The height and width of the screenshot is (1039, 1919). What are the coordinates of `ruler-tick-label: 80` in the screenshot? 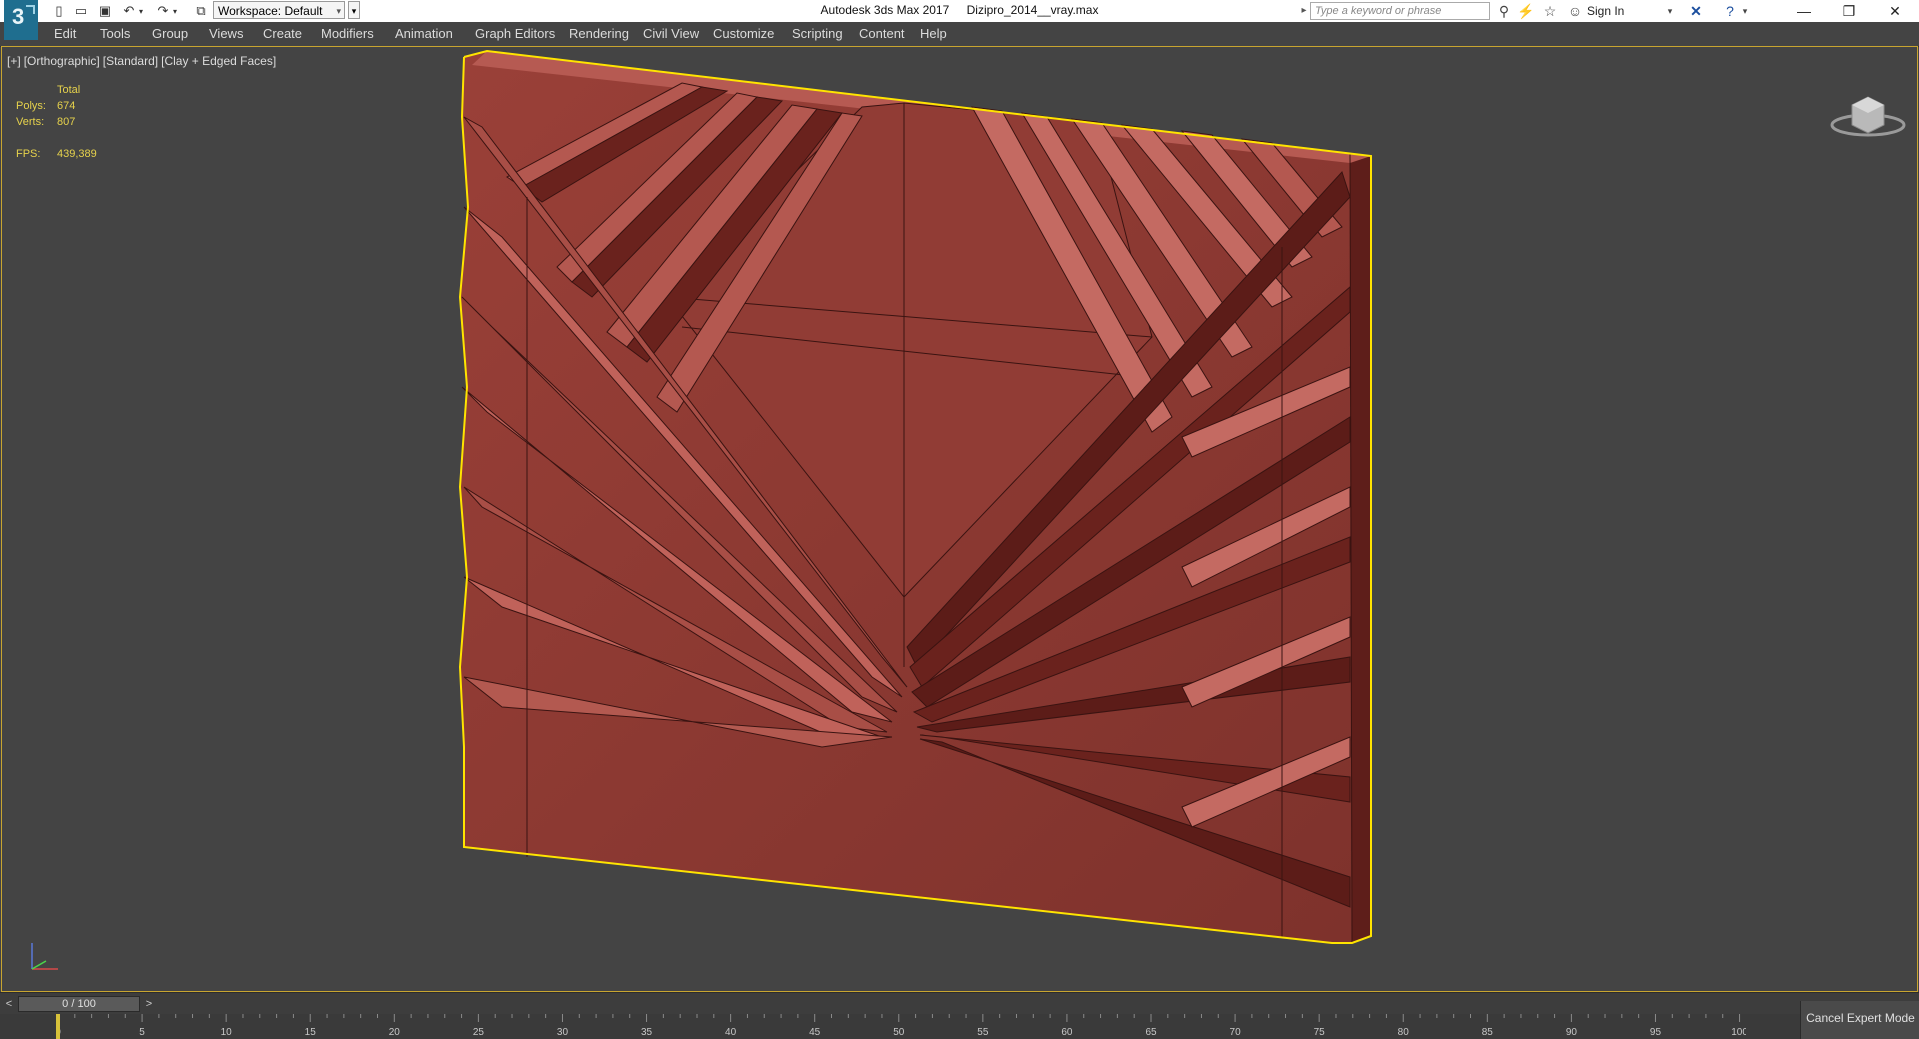 It's located at (1404, 1032).